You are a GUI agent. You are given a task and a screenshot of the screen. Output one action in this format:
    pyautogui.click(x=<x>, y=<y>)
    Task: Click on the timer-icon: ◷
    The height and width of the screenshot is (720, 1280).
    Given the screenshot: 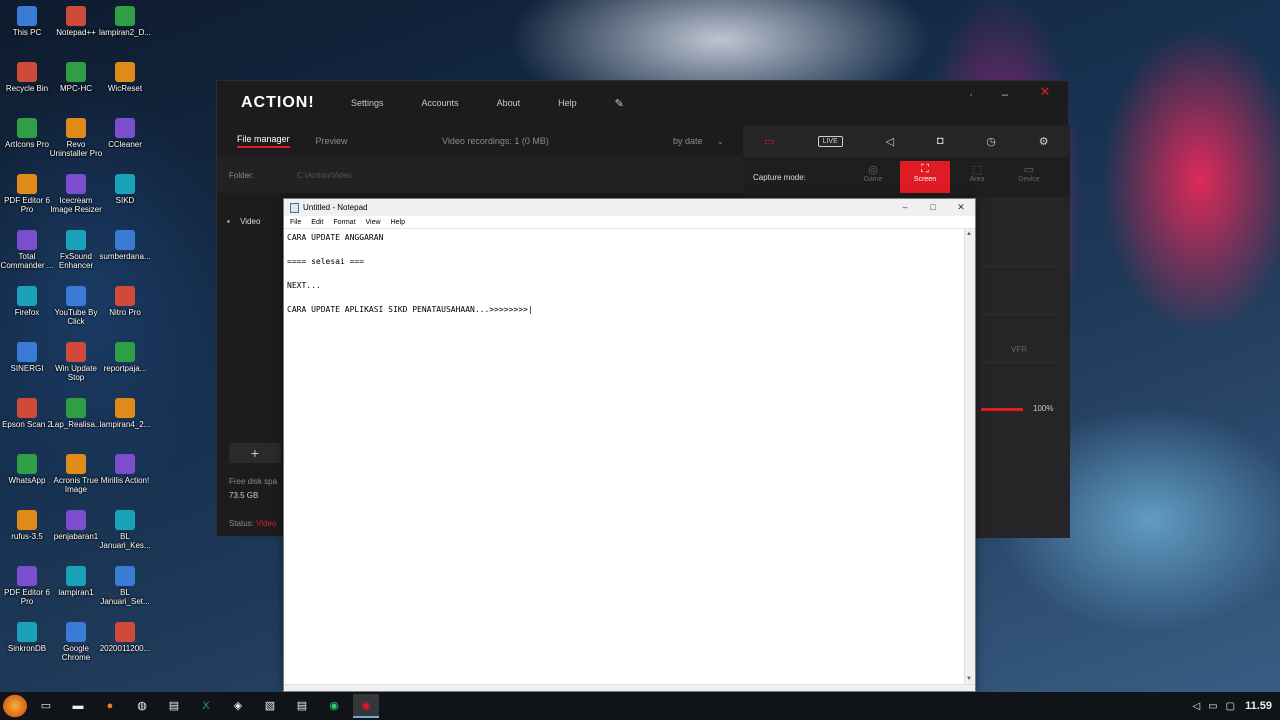 What is the action you would take?
    pyautogui.click(x=991, y=141)
    